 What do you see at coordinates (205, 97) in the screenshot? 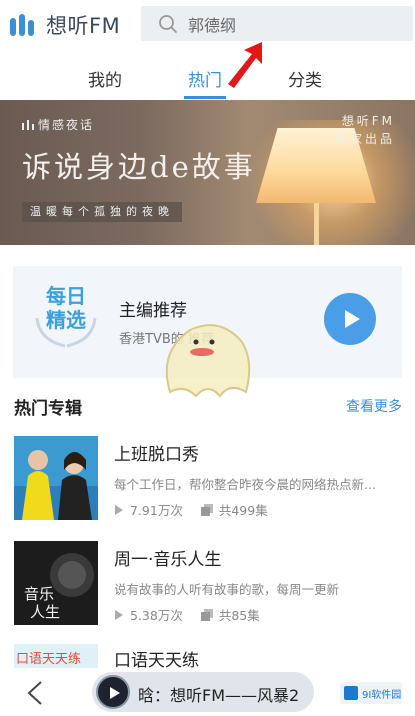
I see `tab-indicator` at bounding box center [205, 97].